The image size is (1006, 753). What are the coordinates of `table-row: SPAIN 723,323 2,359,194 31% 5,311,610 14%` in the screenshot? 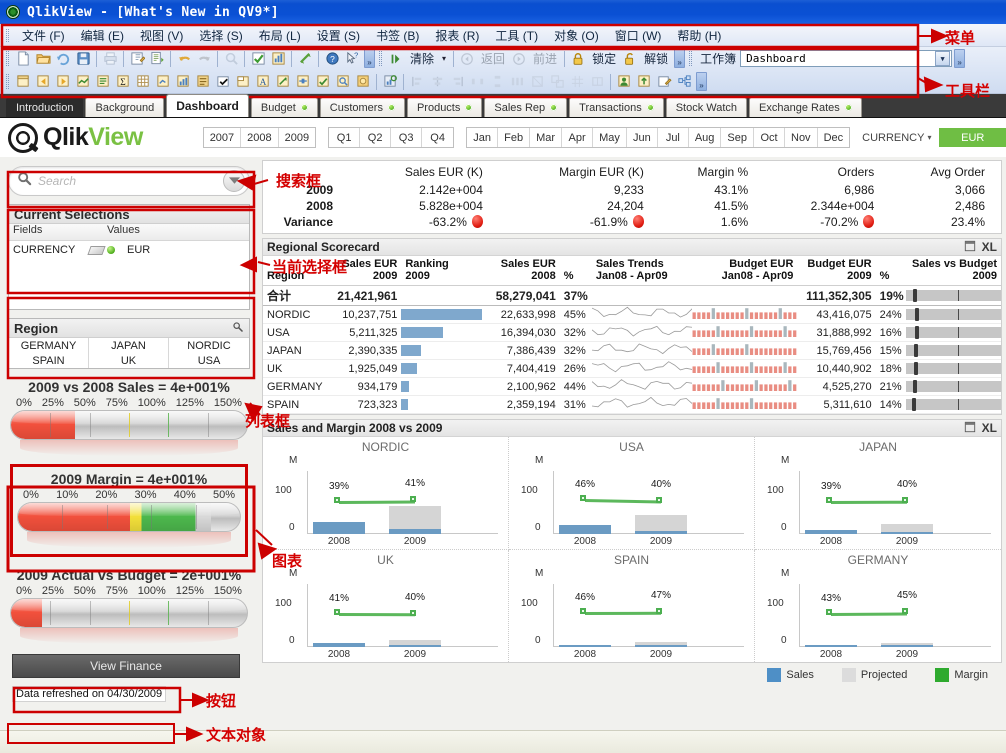 It's located at (632, 404).